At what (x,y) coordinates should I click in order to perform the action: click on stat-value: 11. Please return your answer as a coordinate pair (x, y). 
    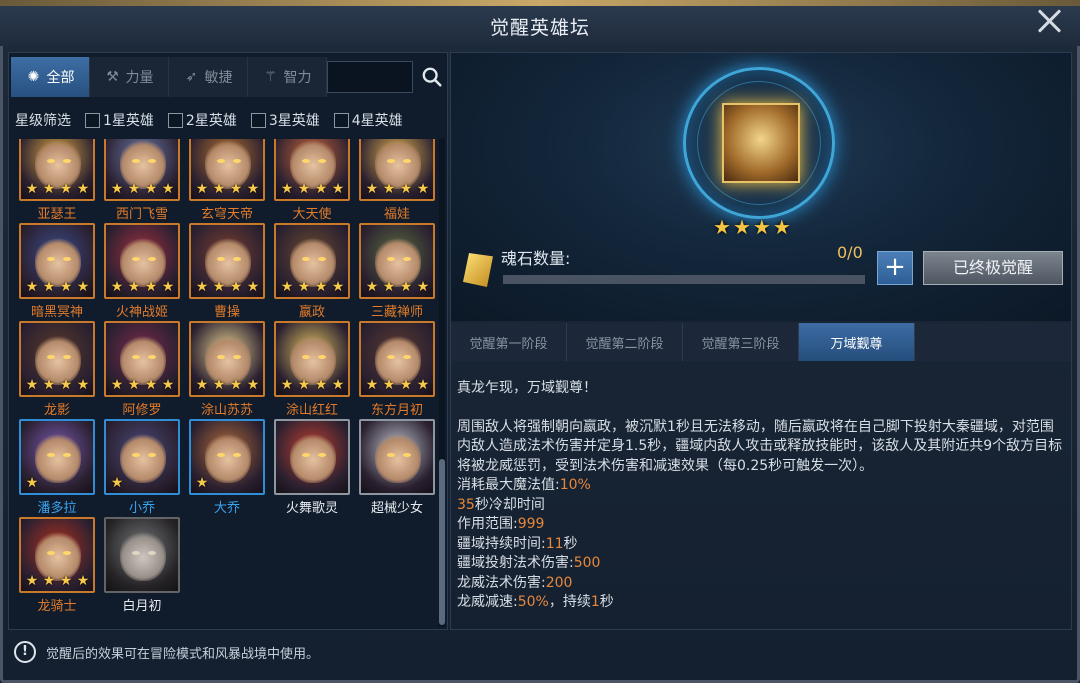
    Looking at the image, I should click on (554, 543).